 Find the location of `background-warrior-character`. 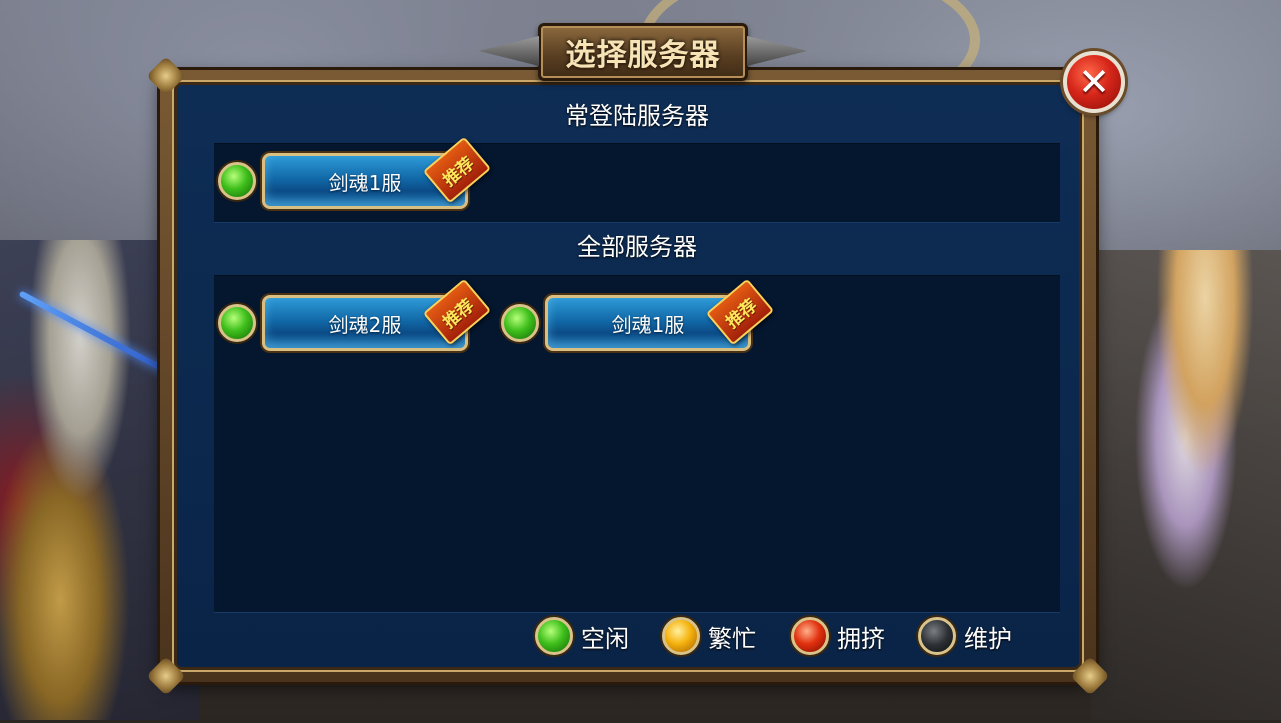

background-warrior-character is located at coordinates (1186, 485).